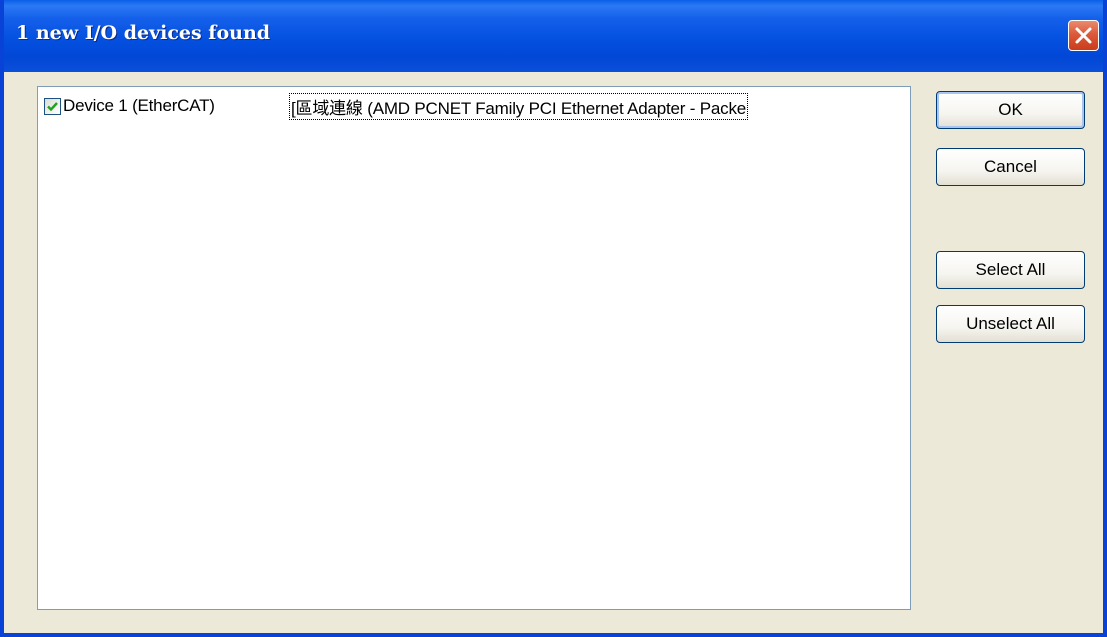 The image size is (1107, 637). I want to click on window-title: 1 new I/O devices found, so click(143, 33).